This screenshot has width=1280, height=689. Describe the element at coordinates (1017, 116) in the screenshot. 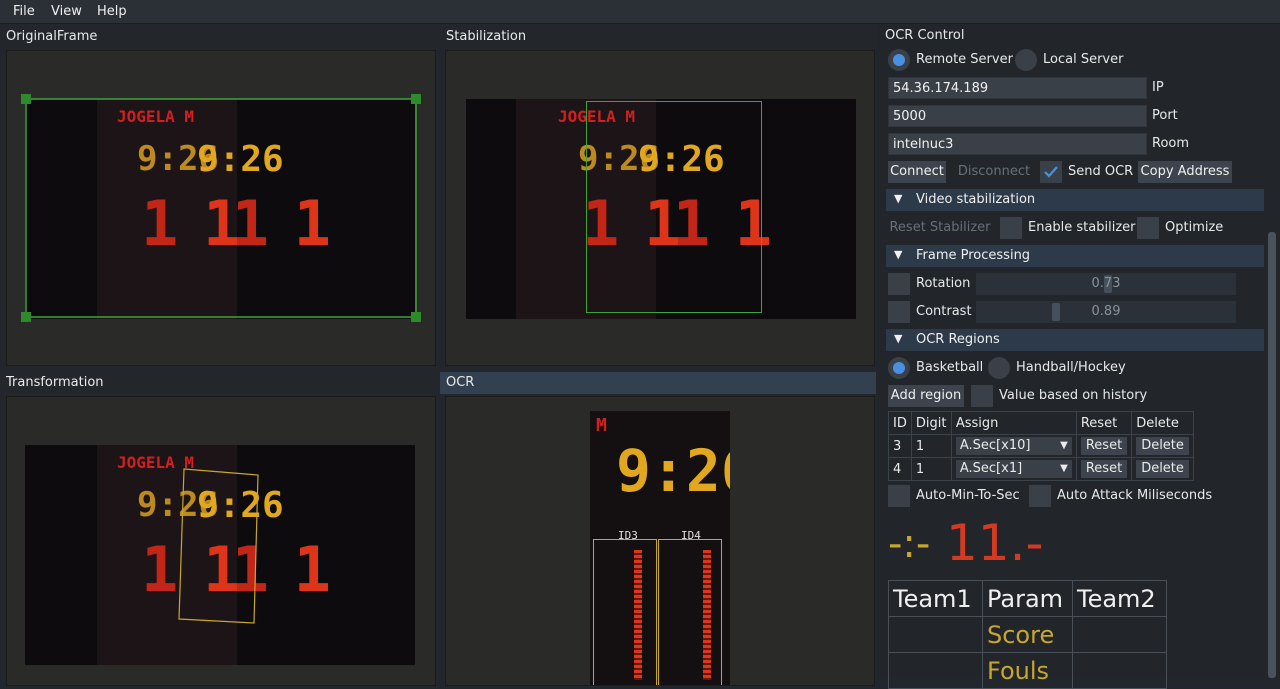

I see `port-field: 5000` at that location.